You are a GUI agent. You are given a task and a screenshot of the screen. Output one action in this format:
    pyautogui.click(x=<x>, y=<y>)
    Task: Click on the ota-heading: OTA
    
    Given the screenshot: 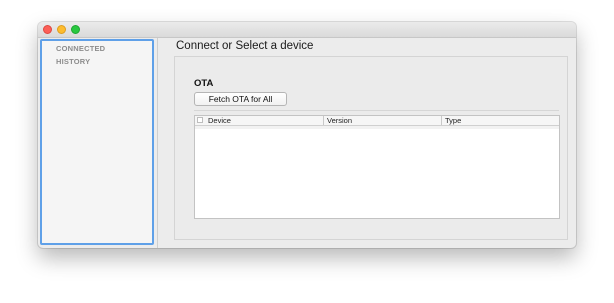 What is the action you would take?
    pyautogui.click(x=204, y=83)
    